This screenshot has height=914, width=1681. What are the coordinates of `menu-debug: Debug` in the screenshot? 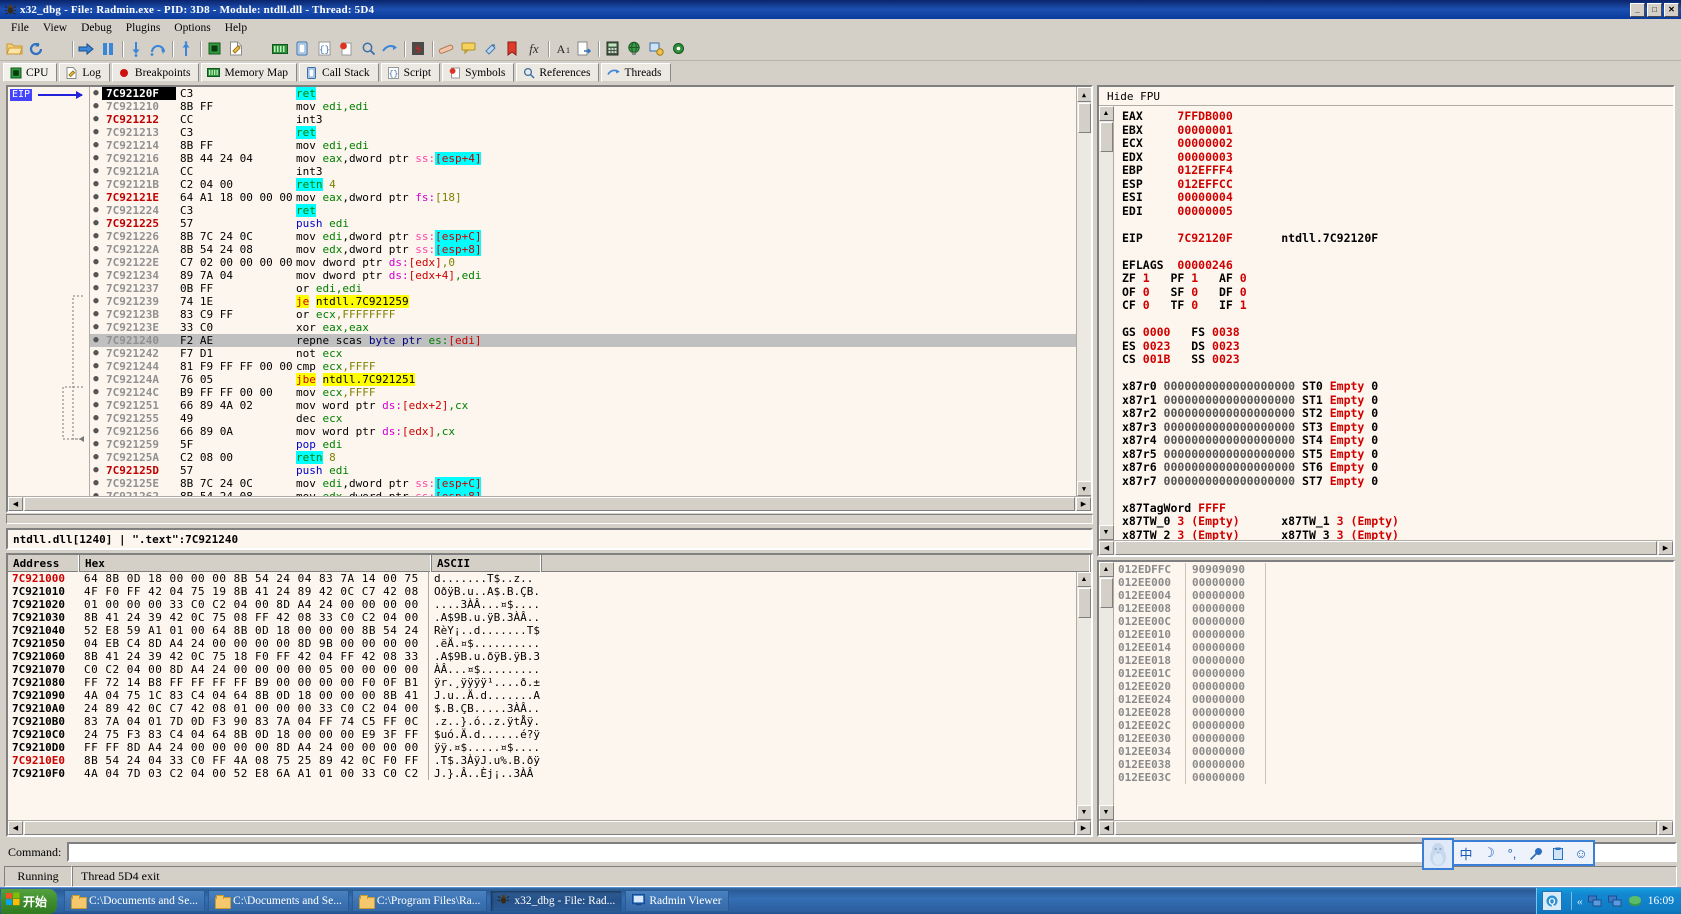 It's located at (96, 28).